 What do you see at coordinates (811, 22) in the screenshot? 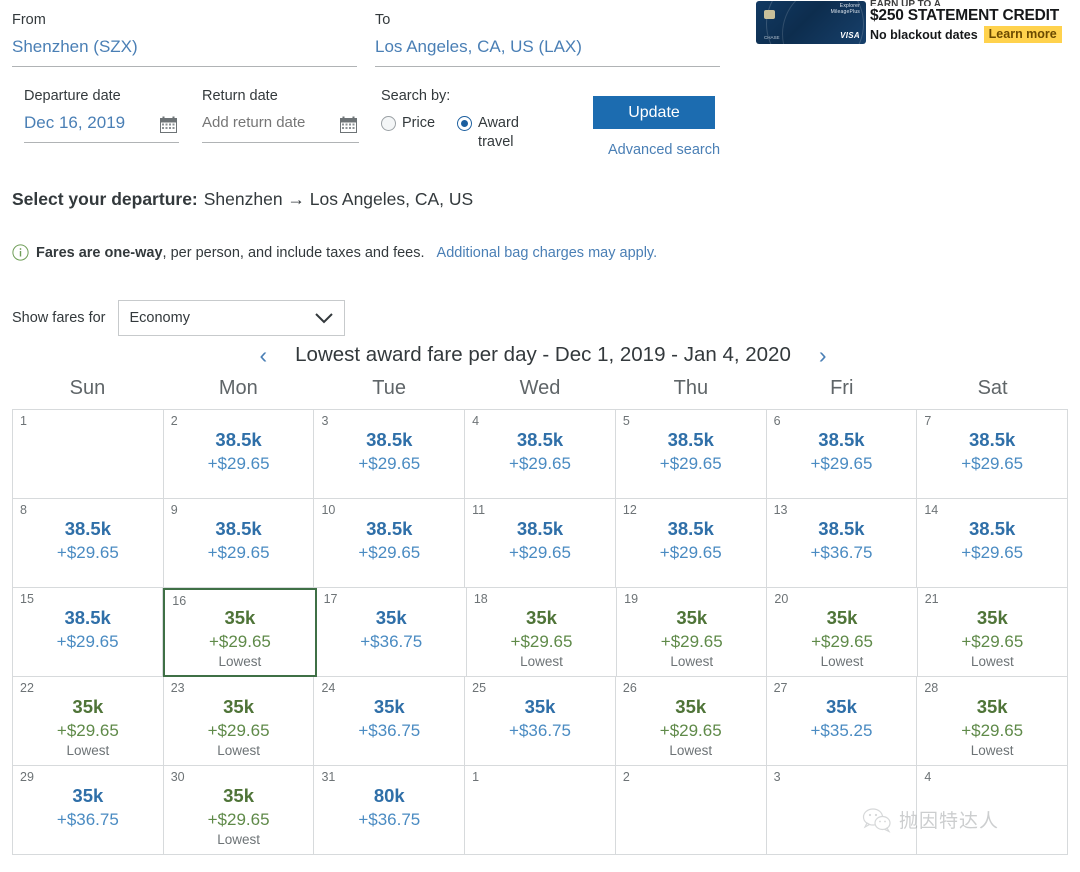
I see `credit-card-image: Explorer MileagePlus VISA CHASE` at bounding box center [811, 22].